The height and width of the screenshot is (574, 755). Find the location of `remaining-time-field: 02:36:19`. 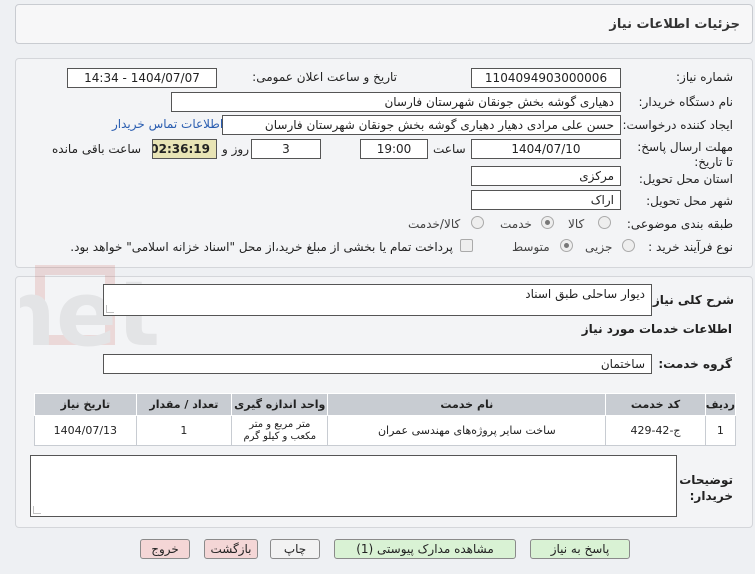

remaining-time-field: 02:36:19 is located at coordinates (184, 149).